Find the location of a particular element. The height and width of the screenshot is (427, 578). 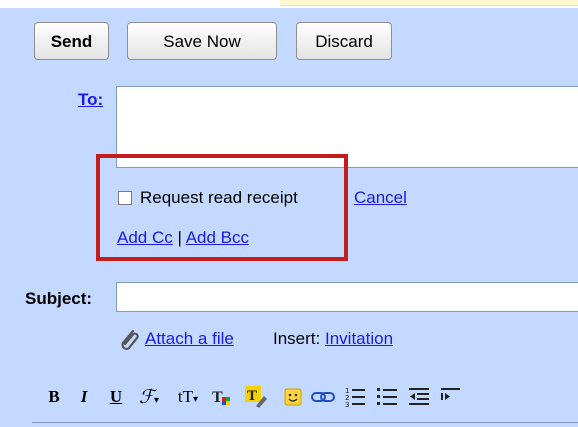

discard-button: Discard is located at coordinates (344, 41).